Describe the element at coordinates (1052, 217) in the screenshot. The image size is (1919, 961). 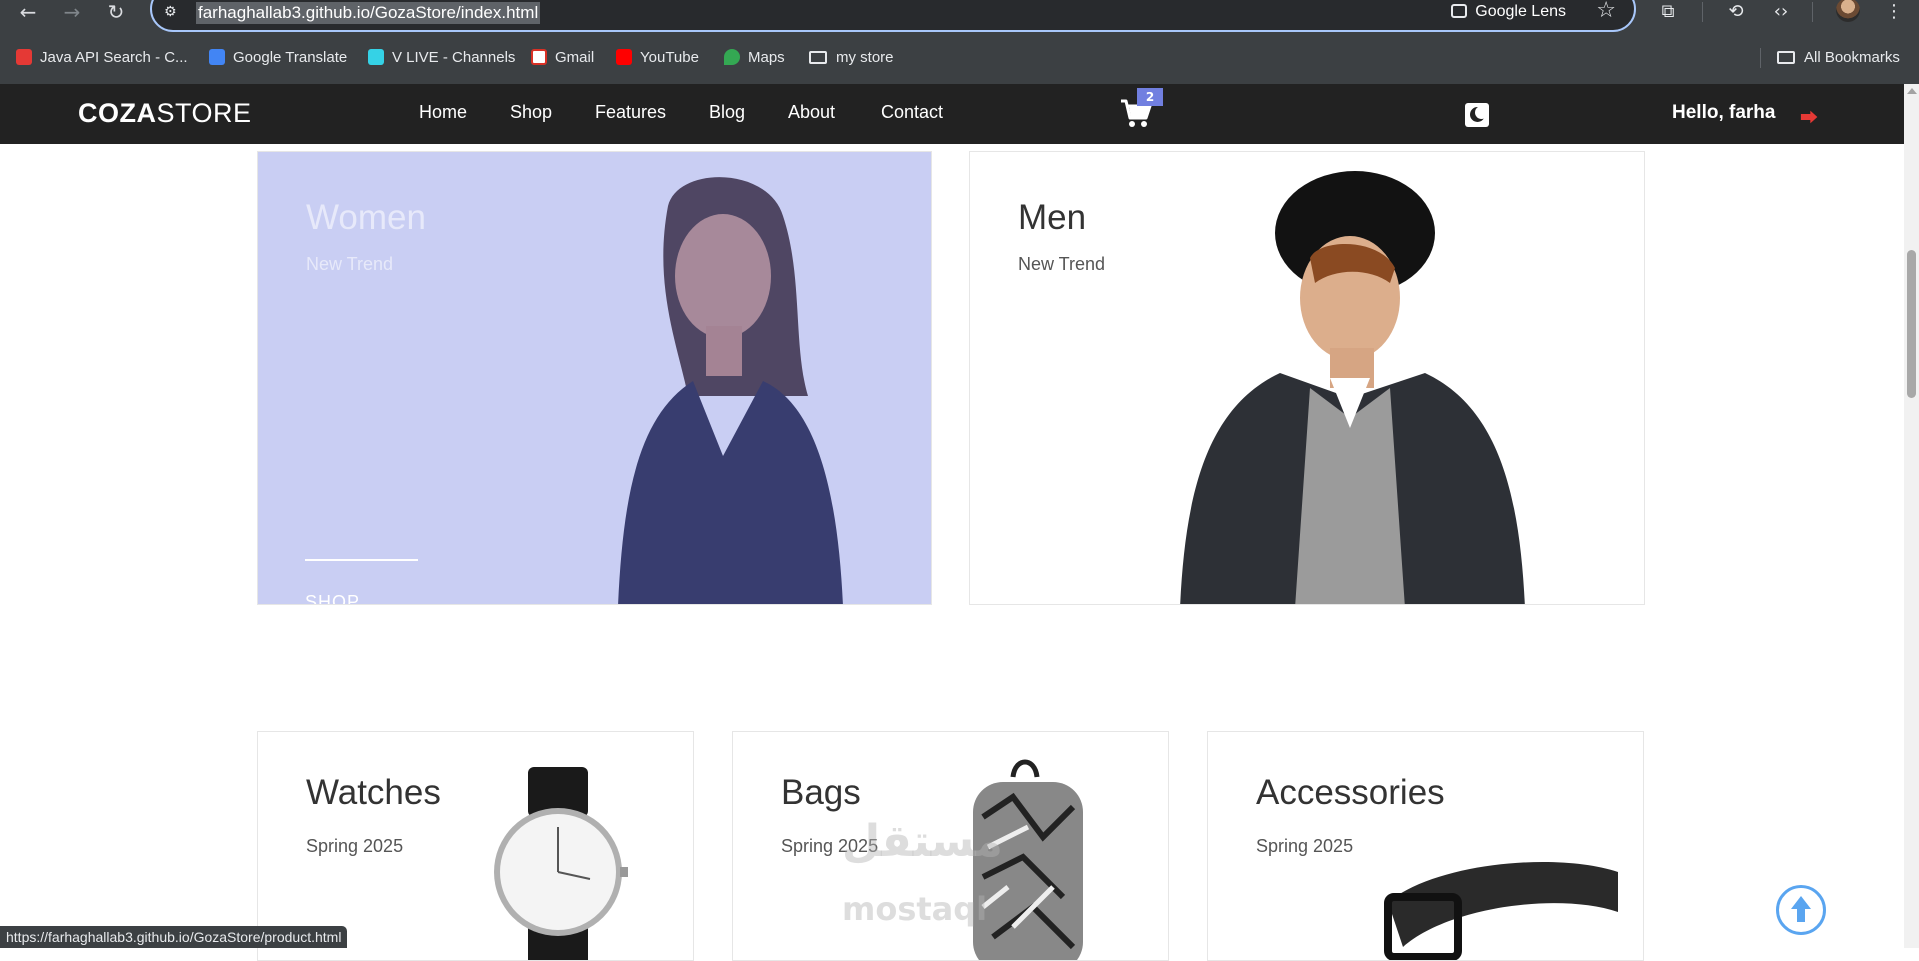
I see `banner-title: Men` at that location.